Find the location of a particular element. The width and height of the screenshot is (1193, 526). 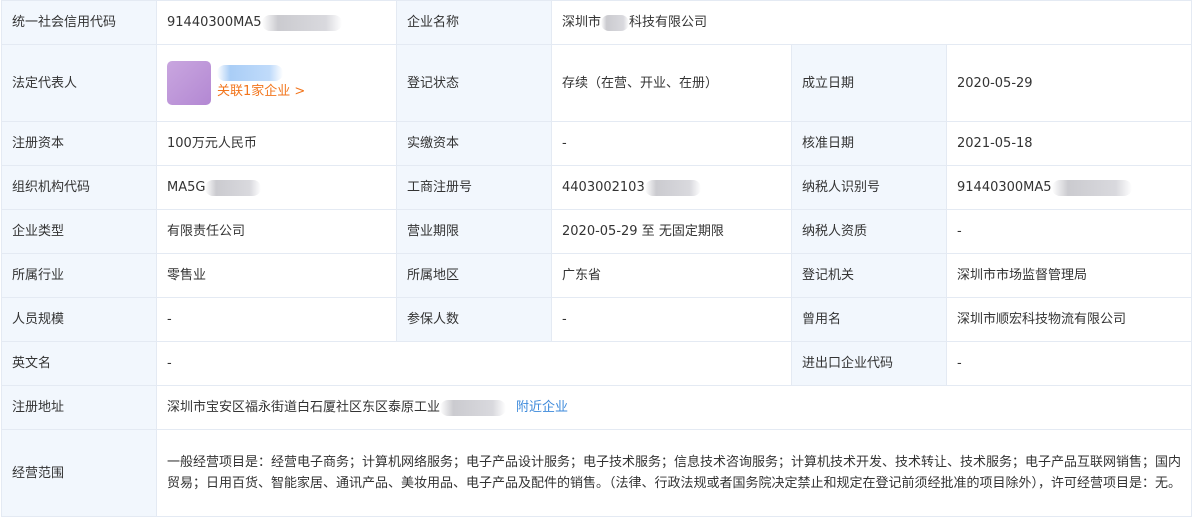

import-export-value: - is located at coordinates (1069, 363).